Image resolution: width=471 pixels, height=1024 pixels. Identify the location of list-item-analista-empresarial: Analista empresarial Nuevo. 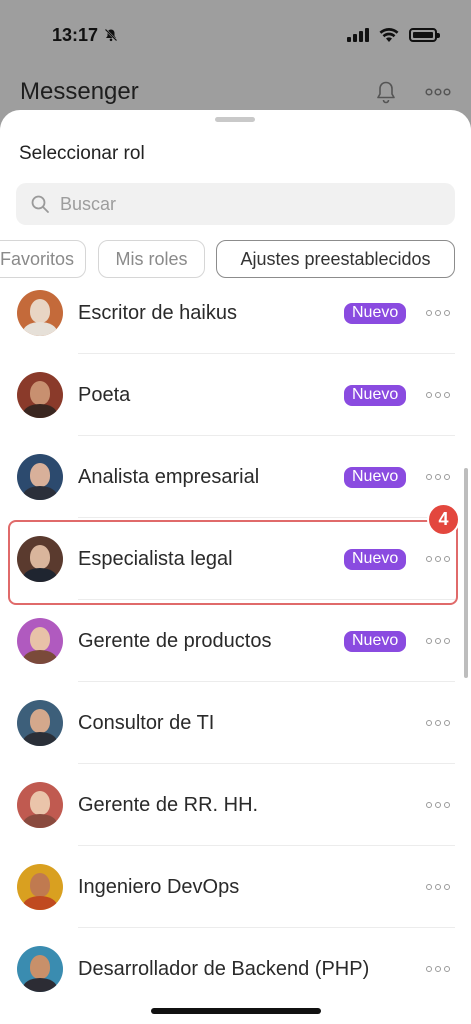
(235, 477).